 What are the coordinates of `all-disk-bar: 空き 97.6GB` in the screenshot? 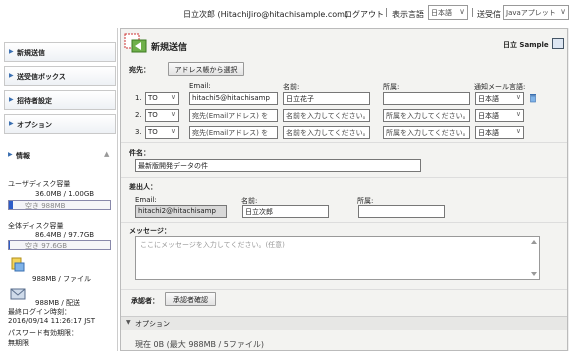 It's located at (59, 245).